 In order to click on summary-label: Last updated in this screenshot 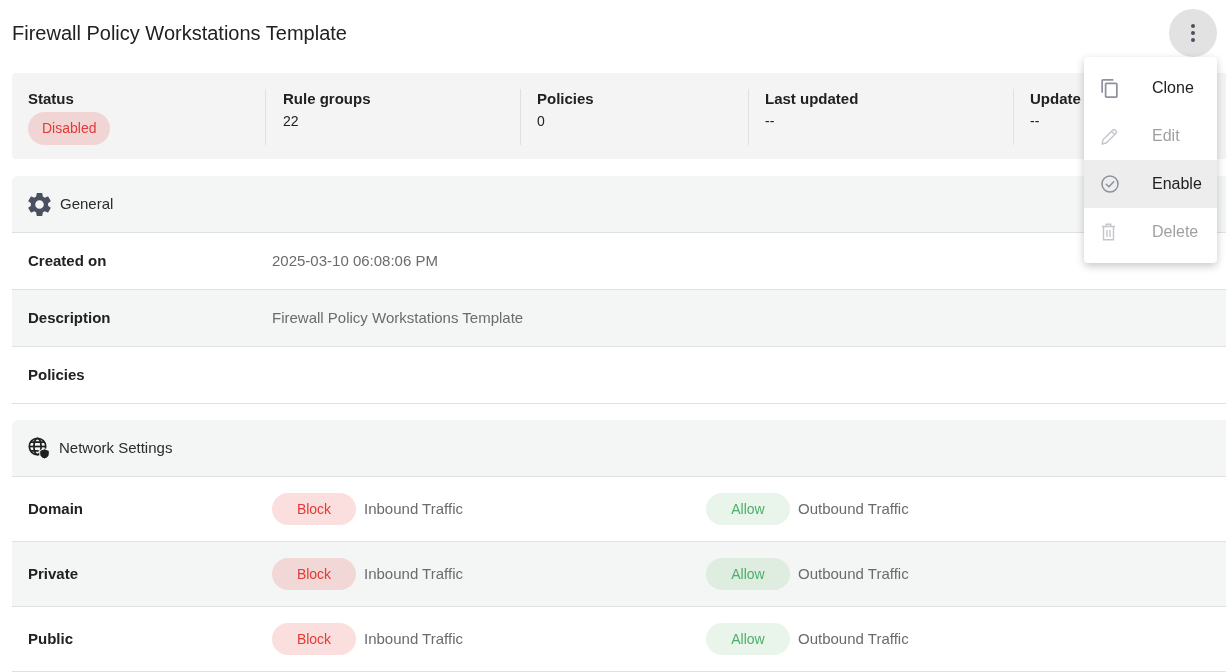, I will do `click(812, 99)`.